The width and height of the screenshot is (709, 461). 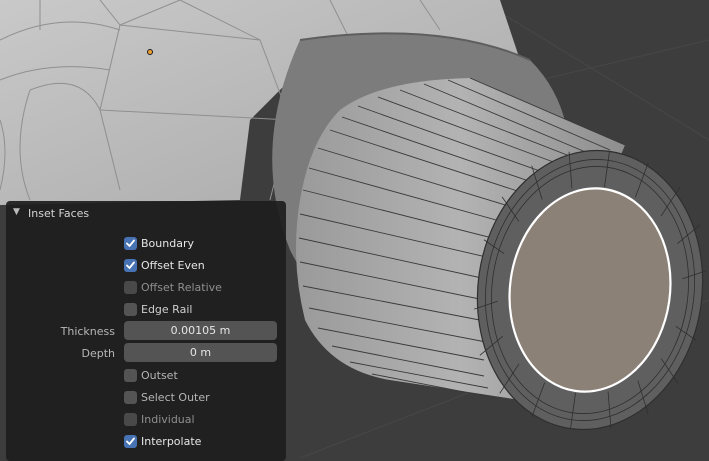 I want to click on select-outer-label: Select Outer, so click(x=175, y=397).